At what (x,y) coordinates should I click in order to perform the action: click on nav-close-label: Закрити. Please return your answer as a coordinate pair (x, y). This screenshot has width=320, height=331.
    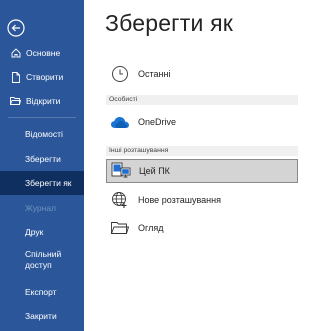
    Looking at the image, I should click on (41, 316).